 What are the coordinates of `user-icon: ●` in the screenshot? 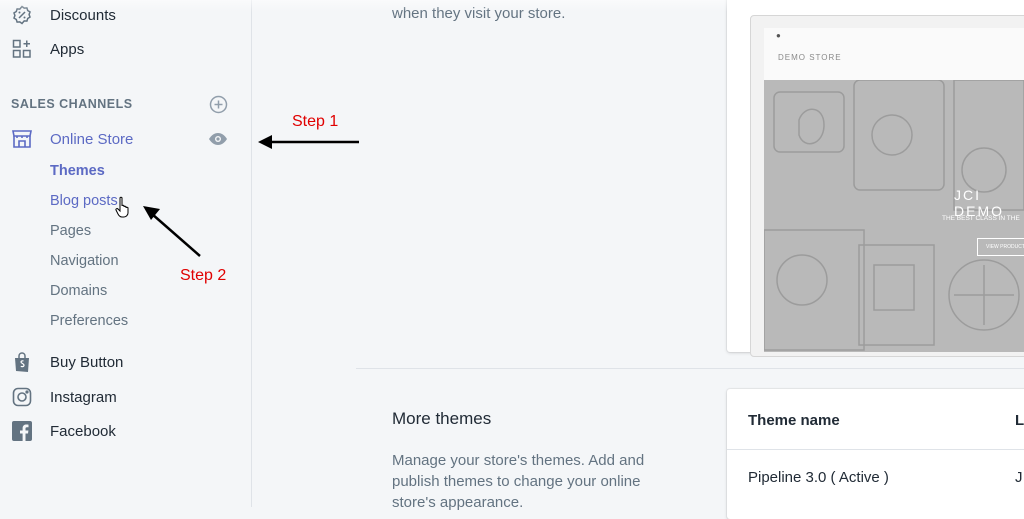 It's located at (778, 35).